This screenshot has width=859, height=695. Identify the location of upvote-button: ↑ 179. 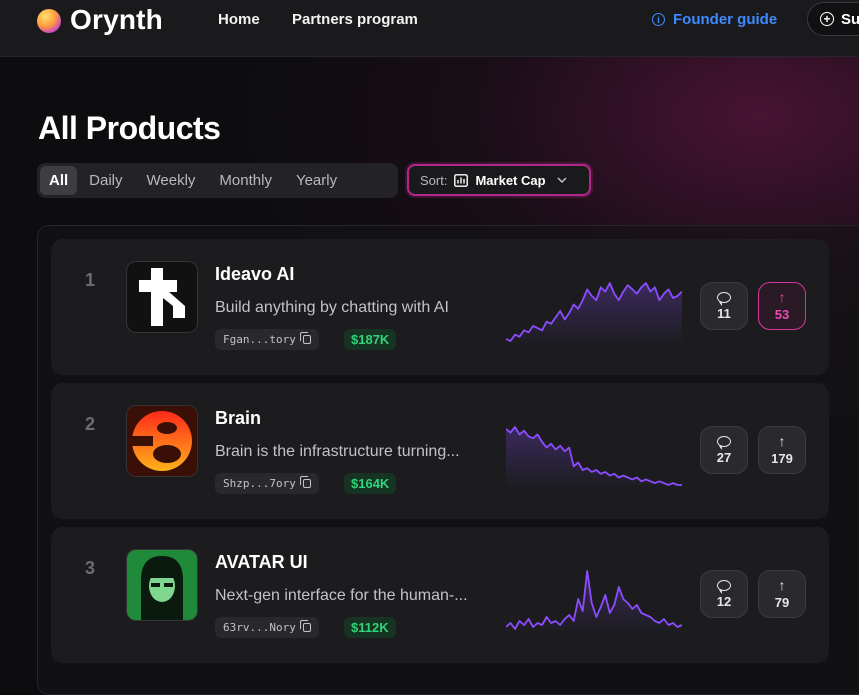
(782, 450).